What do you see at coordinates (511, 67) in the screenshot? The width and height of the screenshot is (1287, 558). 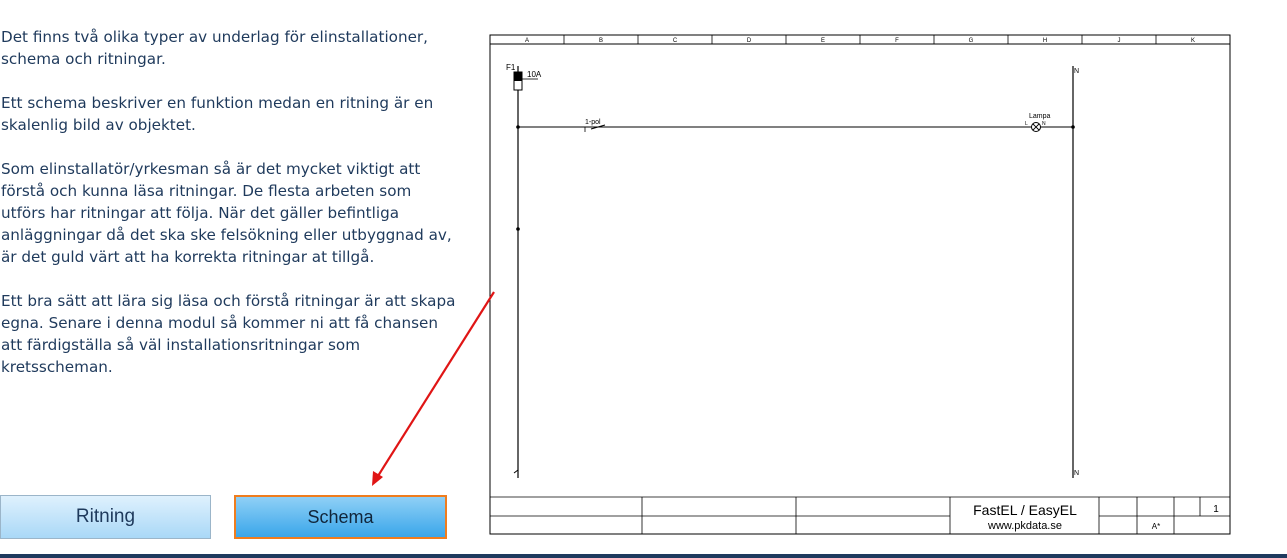 I see `fuse-label: F1` at bounding box center [511, 67].